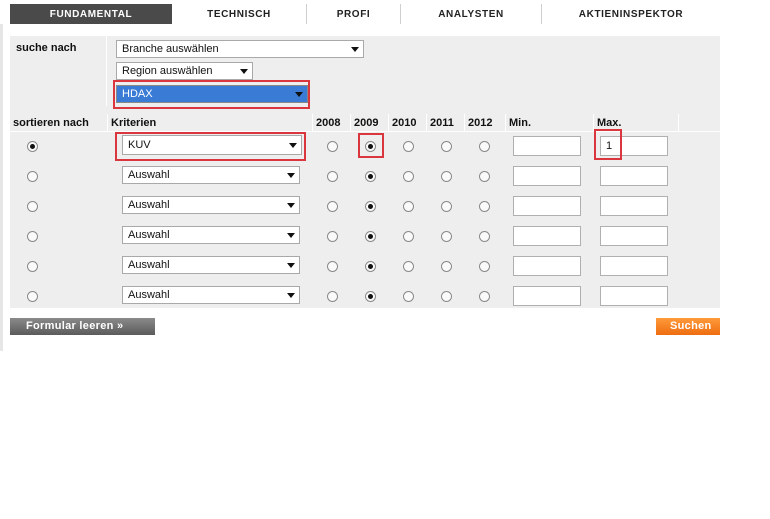  I want to click on search-by-label: suche nach, so click(46, 48).